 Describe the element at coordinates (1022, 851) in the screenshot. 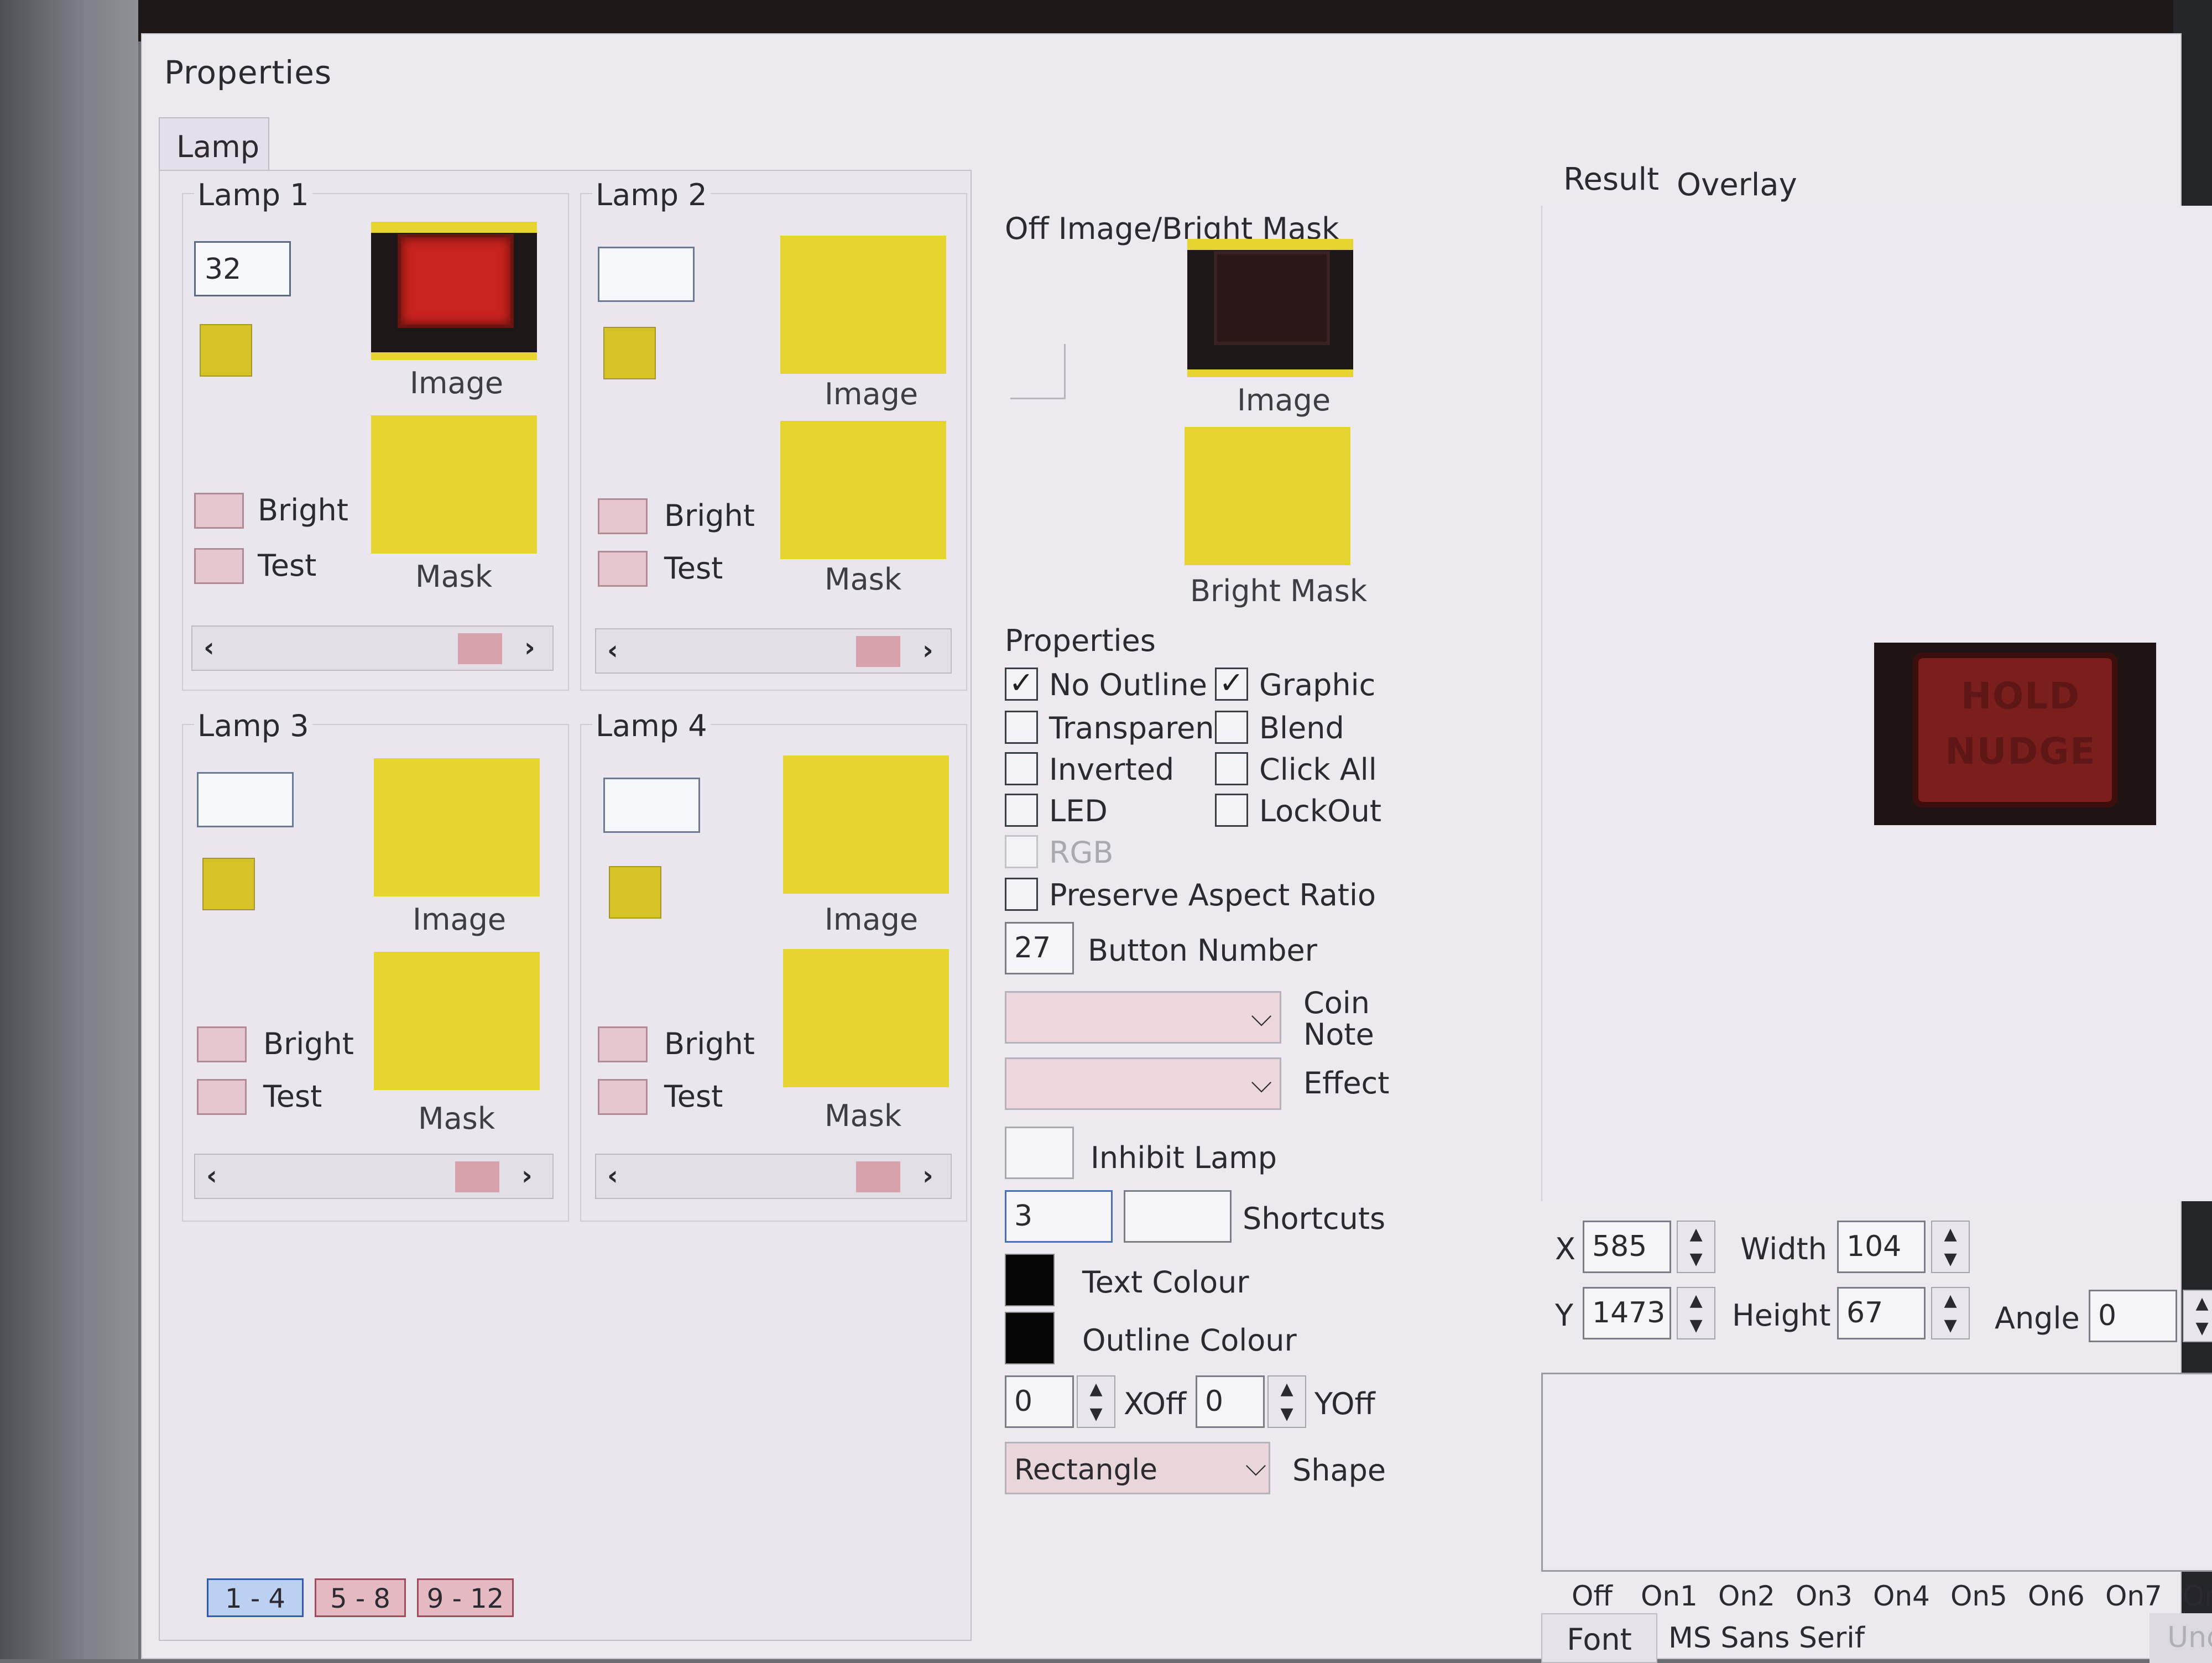

I see `rgb-checkbox` at that location.